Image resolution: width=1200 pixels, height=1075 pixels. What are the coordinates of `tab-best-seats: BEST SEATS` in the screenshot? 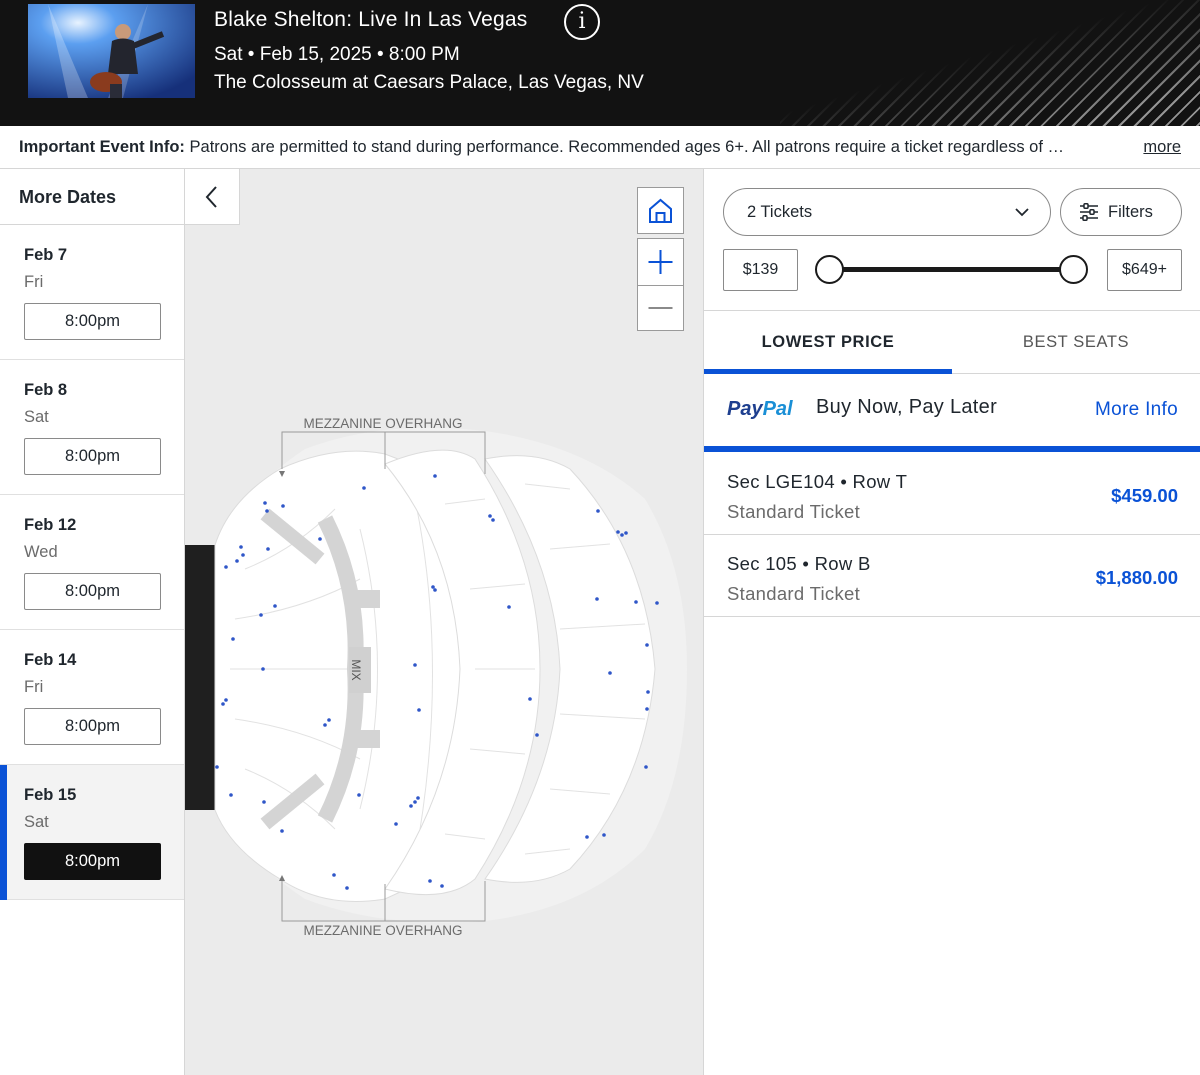 It's located at (1076, 342).